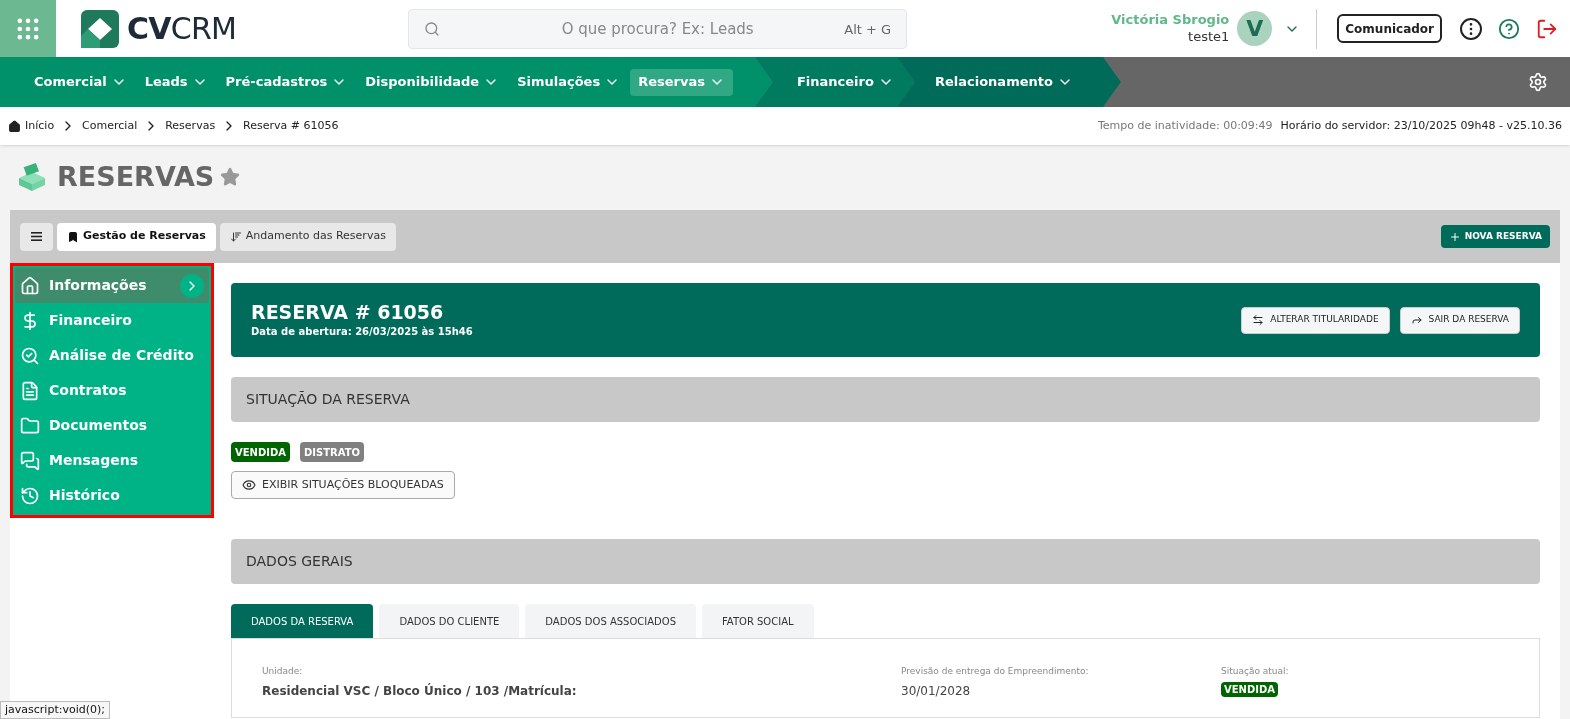  Describe the element at coordinates (80, 82) in the screenshot. I see `menu-item: Comercial` at that location.